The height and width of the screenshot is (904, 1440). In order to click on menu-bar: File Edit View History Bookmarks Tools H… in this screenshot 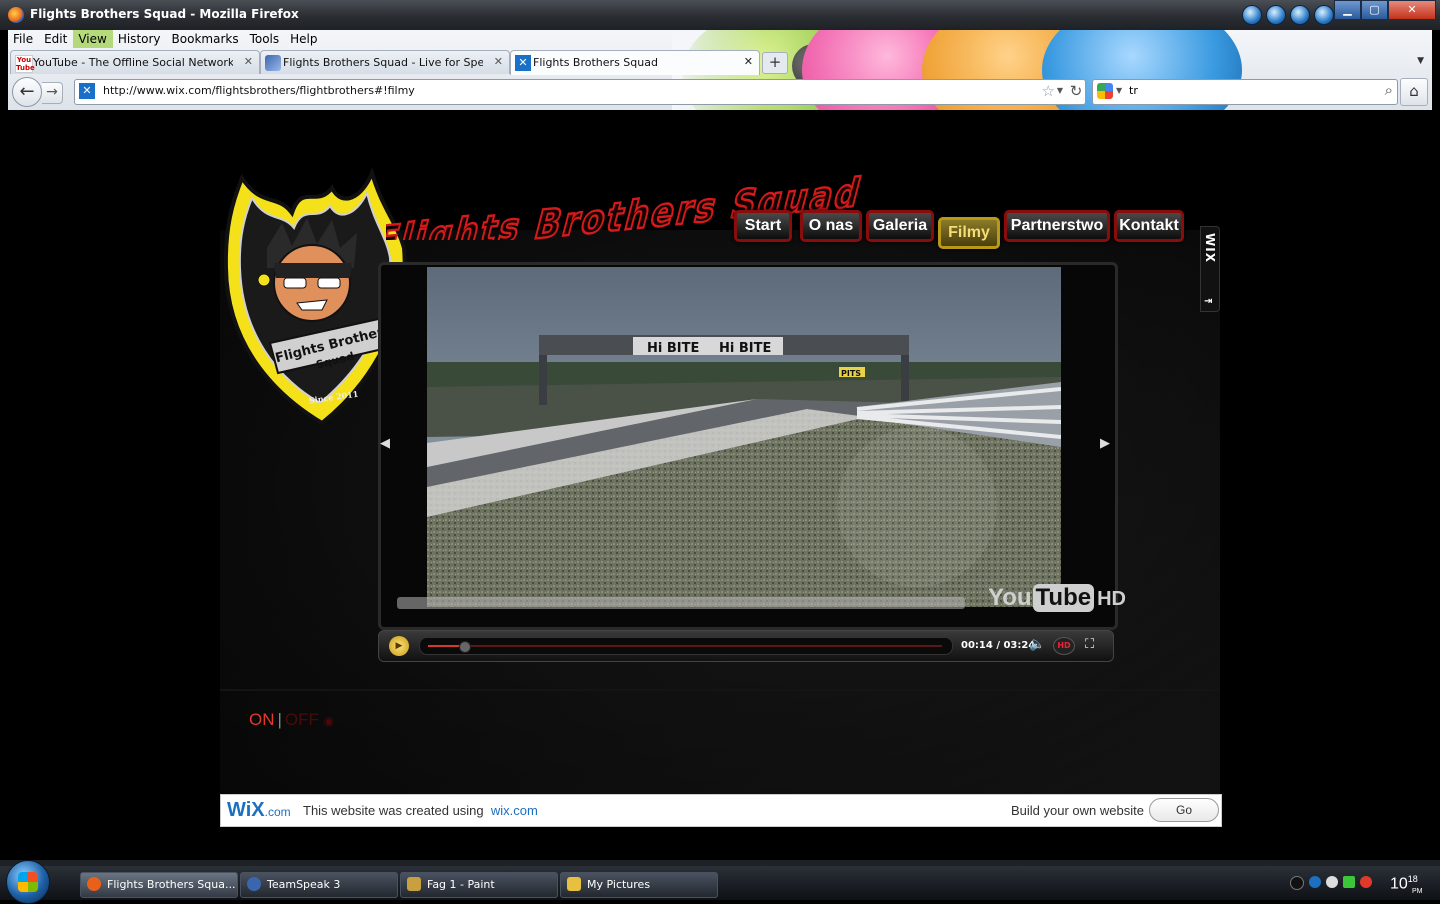, I will do `click(166, 39)`.